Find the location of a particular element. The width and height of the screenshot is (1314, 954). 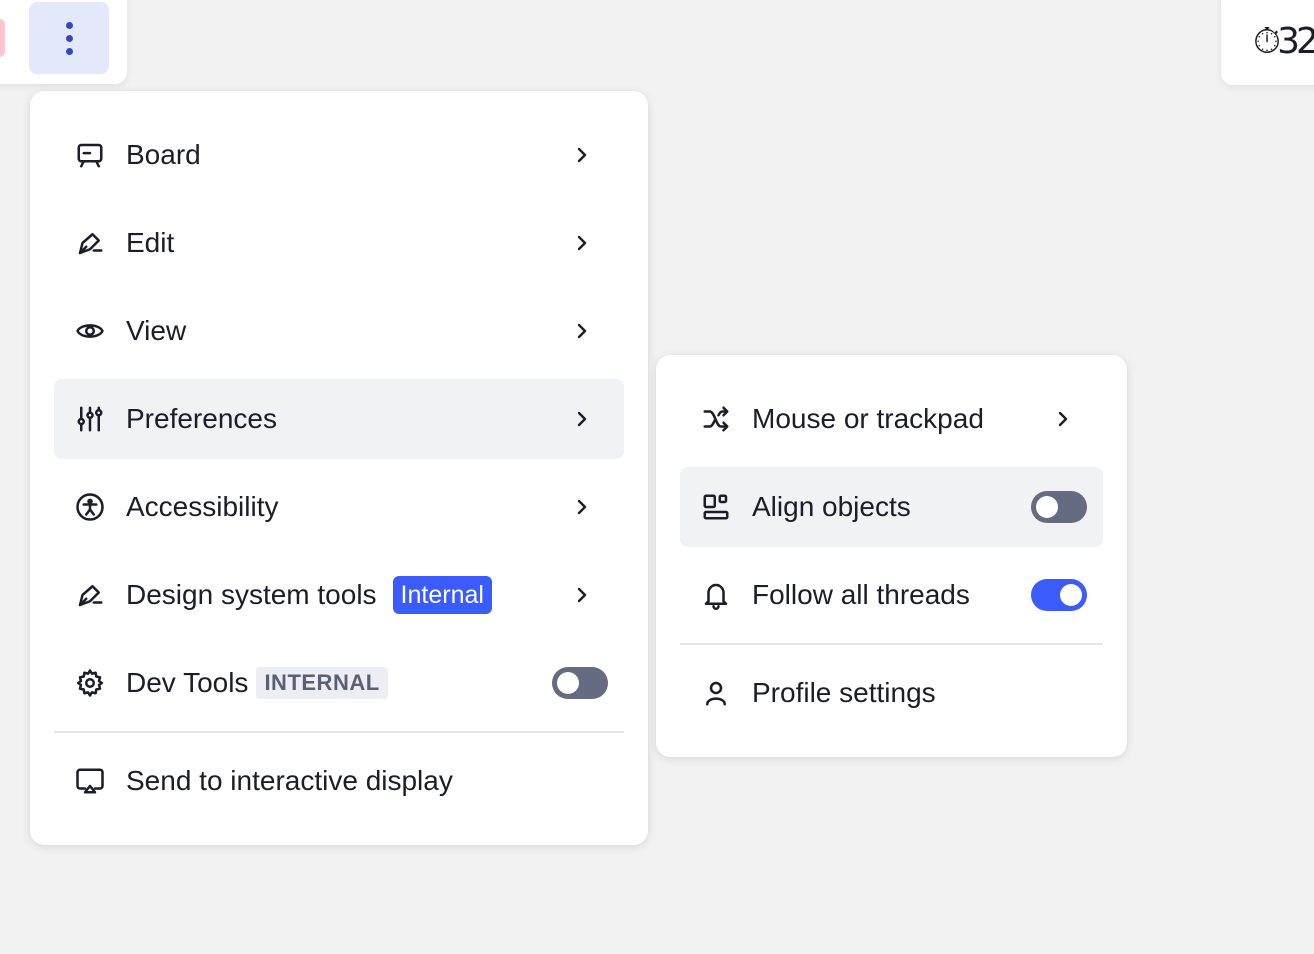

menu-item-dev-tools: Dev Tools INTERNAL is located at coordinates (339, 683).